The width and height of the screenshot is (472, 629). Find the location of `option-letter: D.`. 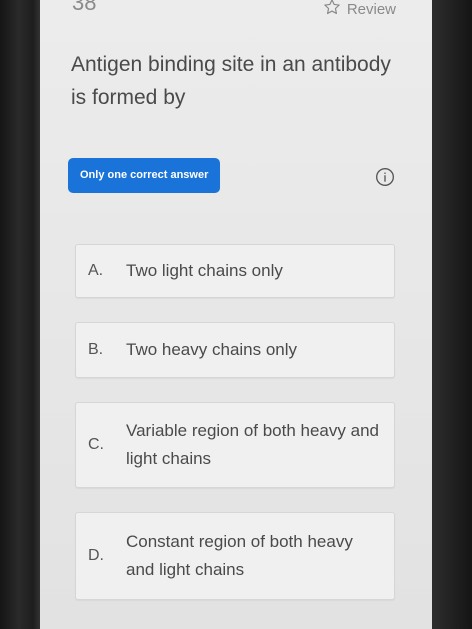

option-letter: D. is located at coordinates (96, 555).